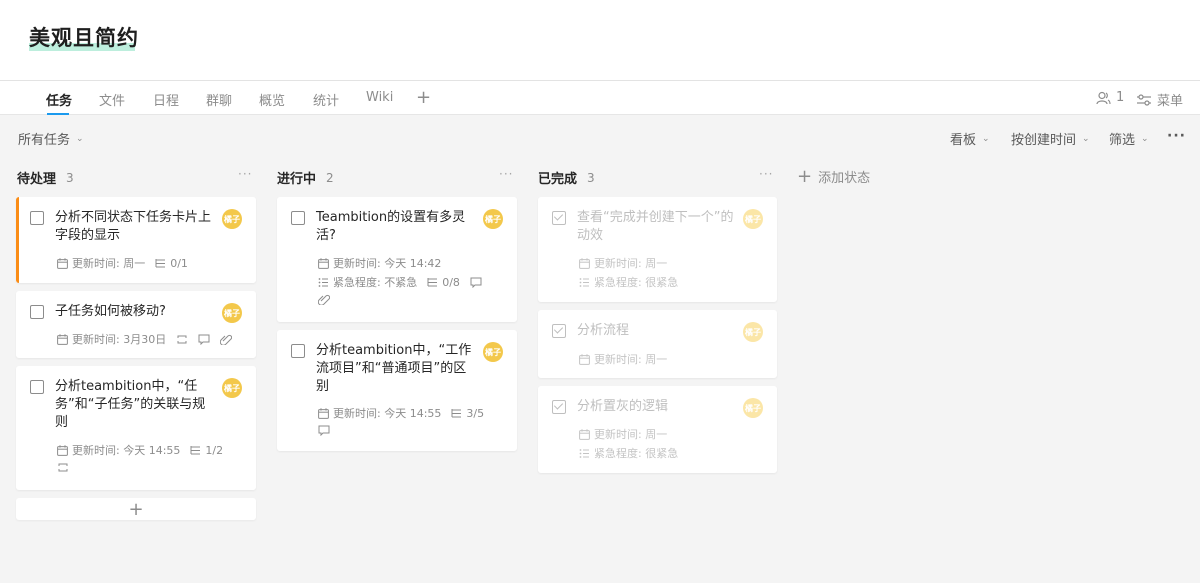  I want to click on task-meta: 更新时间: 周一 0/1, so click(122, 263).